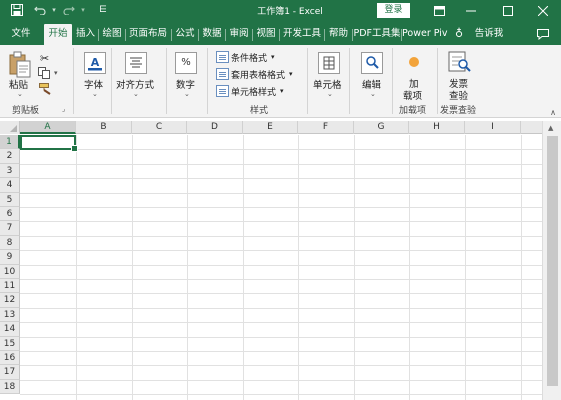  Describe the element at coordinates (249, 58) in the screenshot. I see `conditional-format-label: 条件格式` at that location.